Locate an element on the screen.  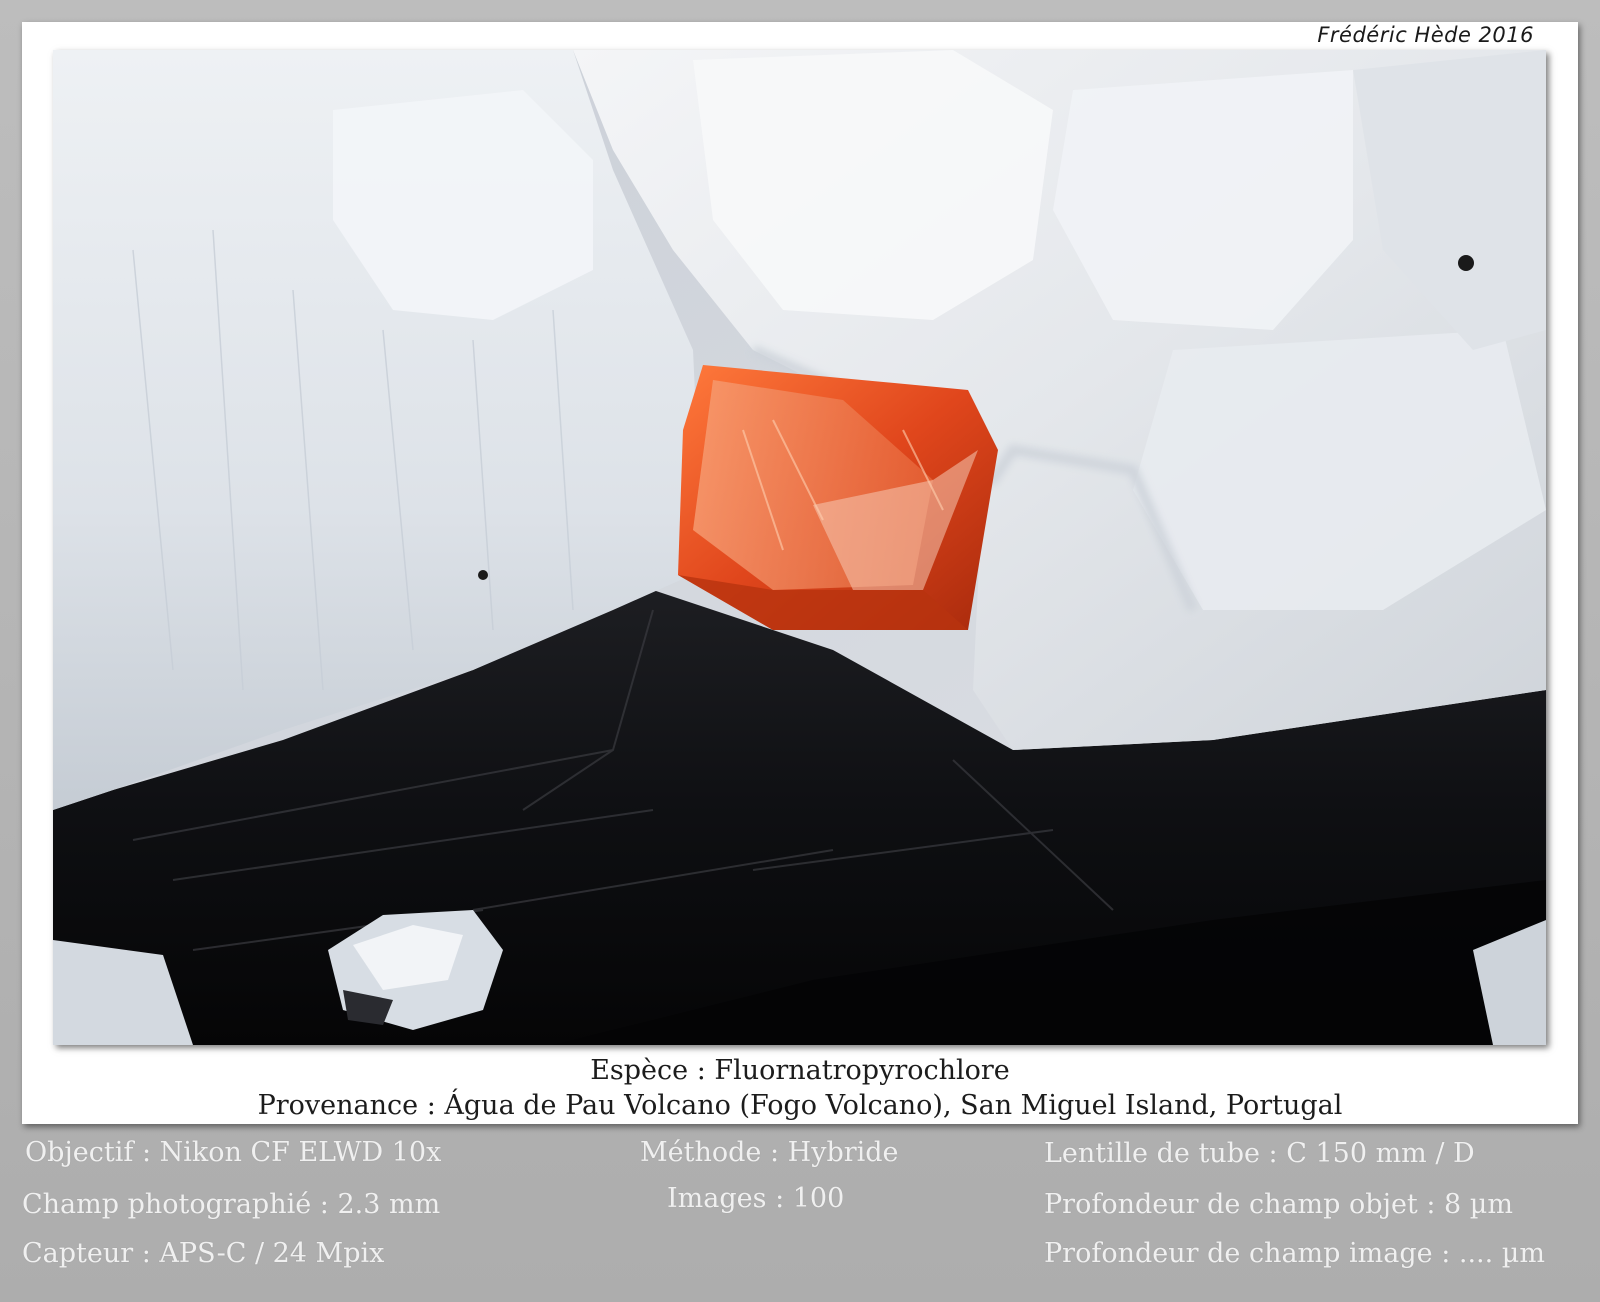
fluornatropyrochlore-crystal is located at coordinates (838, 497).